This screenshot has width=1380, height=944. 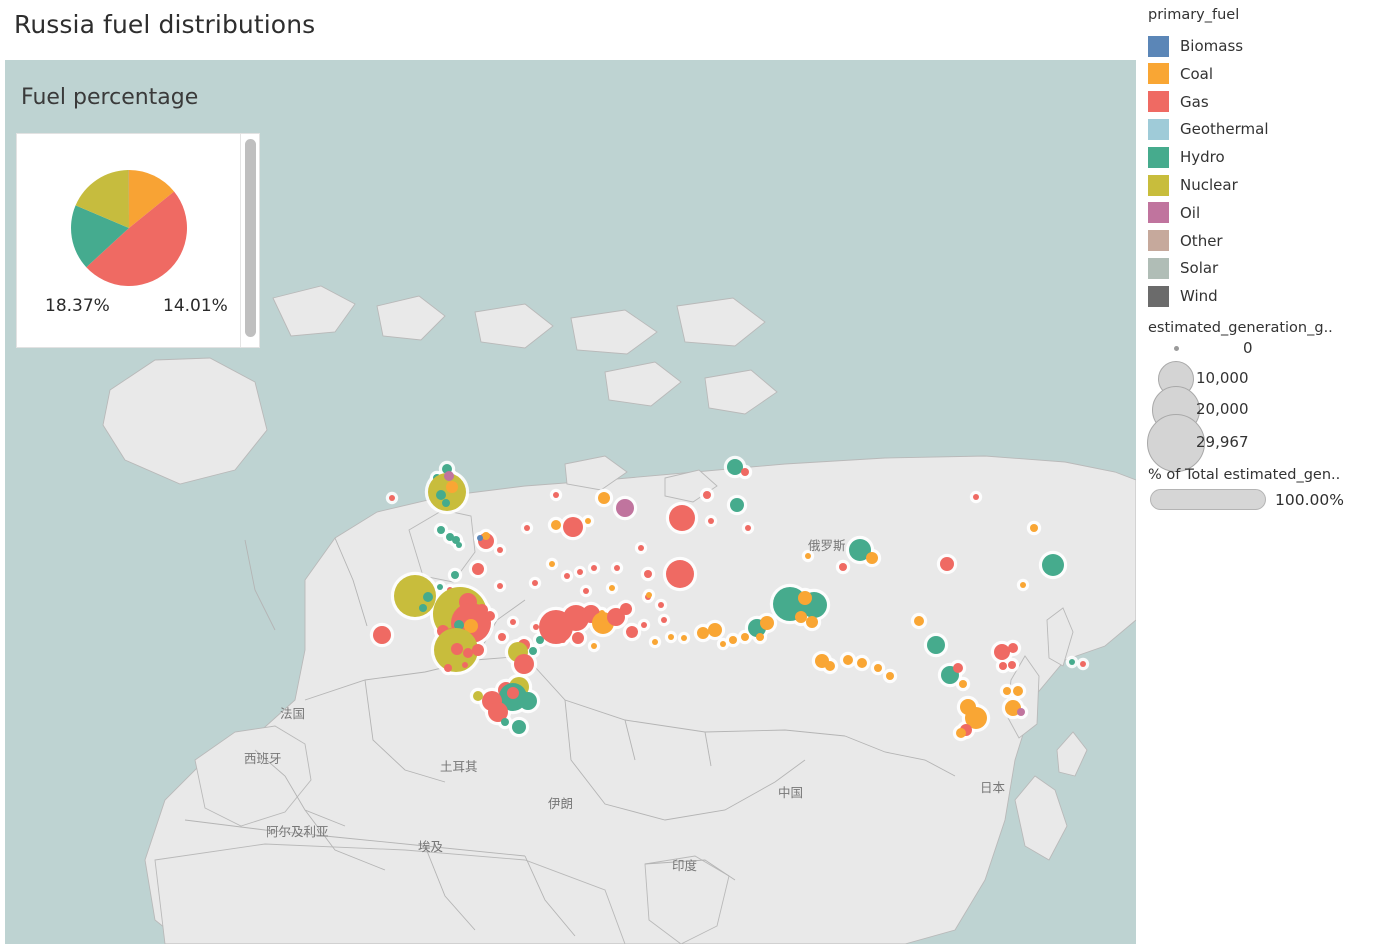 I want to click on legend-swatch-nuclear, so click(x=1158, y=185).